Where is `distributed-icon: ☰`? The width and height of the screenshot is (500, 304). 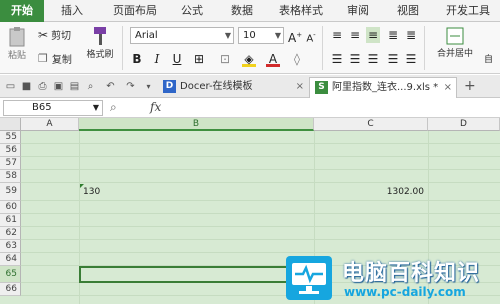
distributed-icon: ☰ is located at coordinates (411, 59).